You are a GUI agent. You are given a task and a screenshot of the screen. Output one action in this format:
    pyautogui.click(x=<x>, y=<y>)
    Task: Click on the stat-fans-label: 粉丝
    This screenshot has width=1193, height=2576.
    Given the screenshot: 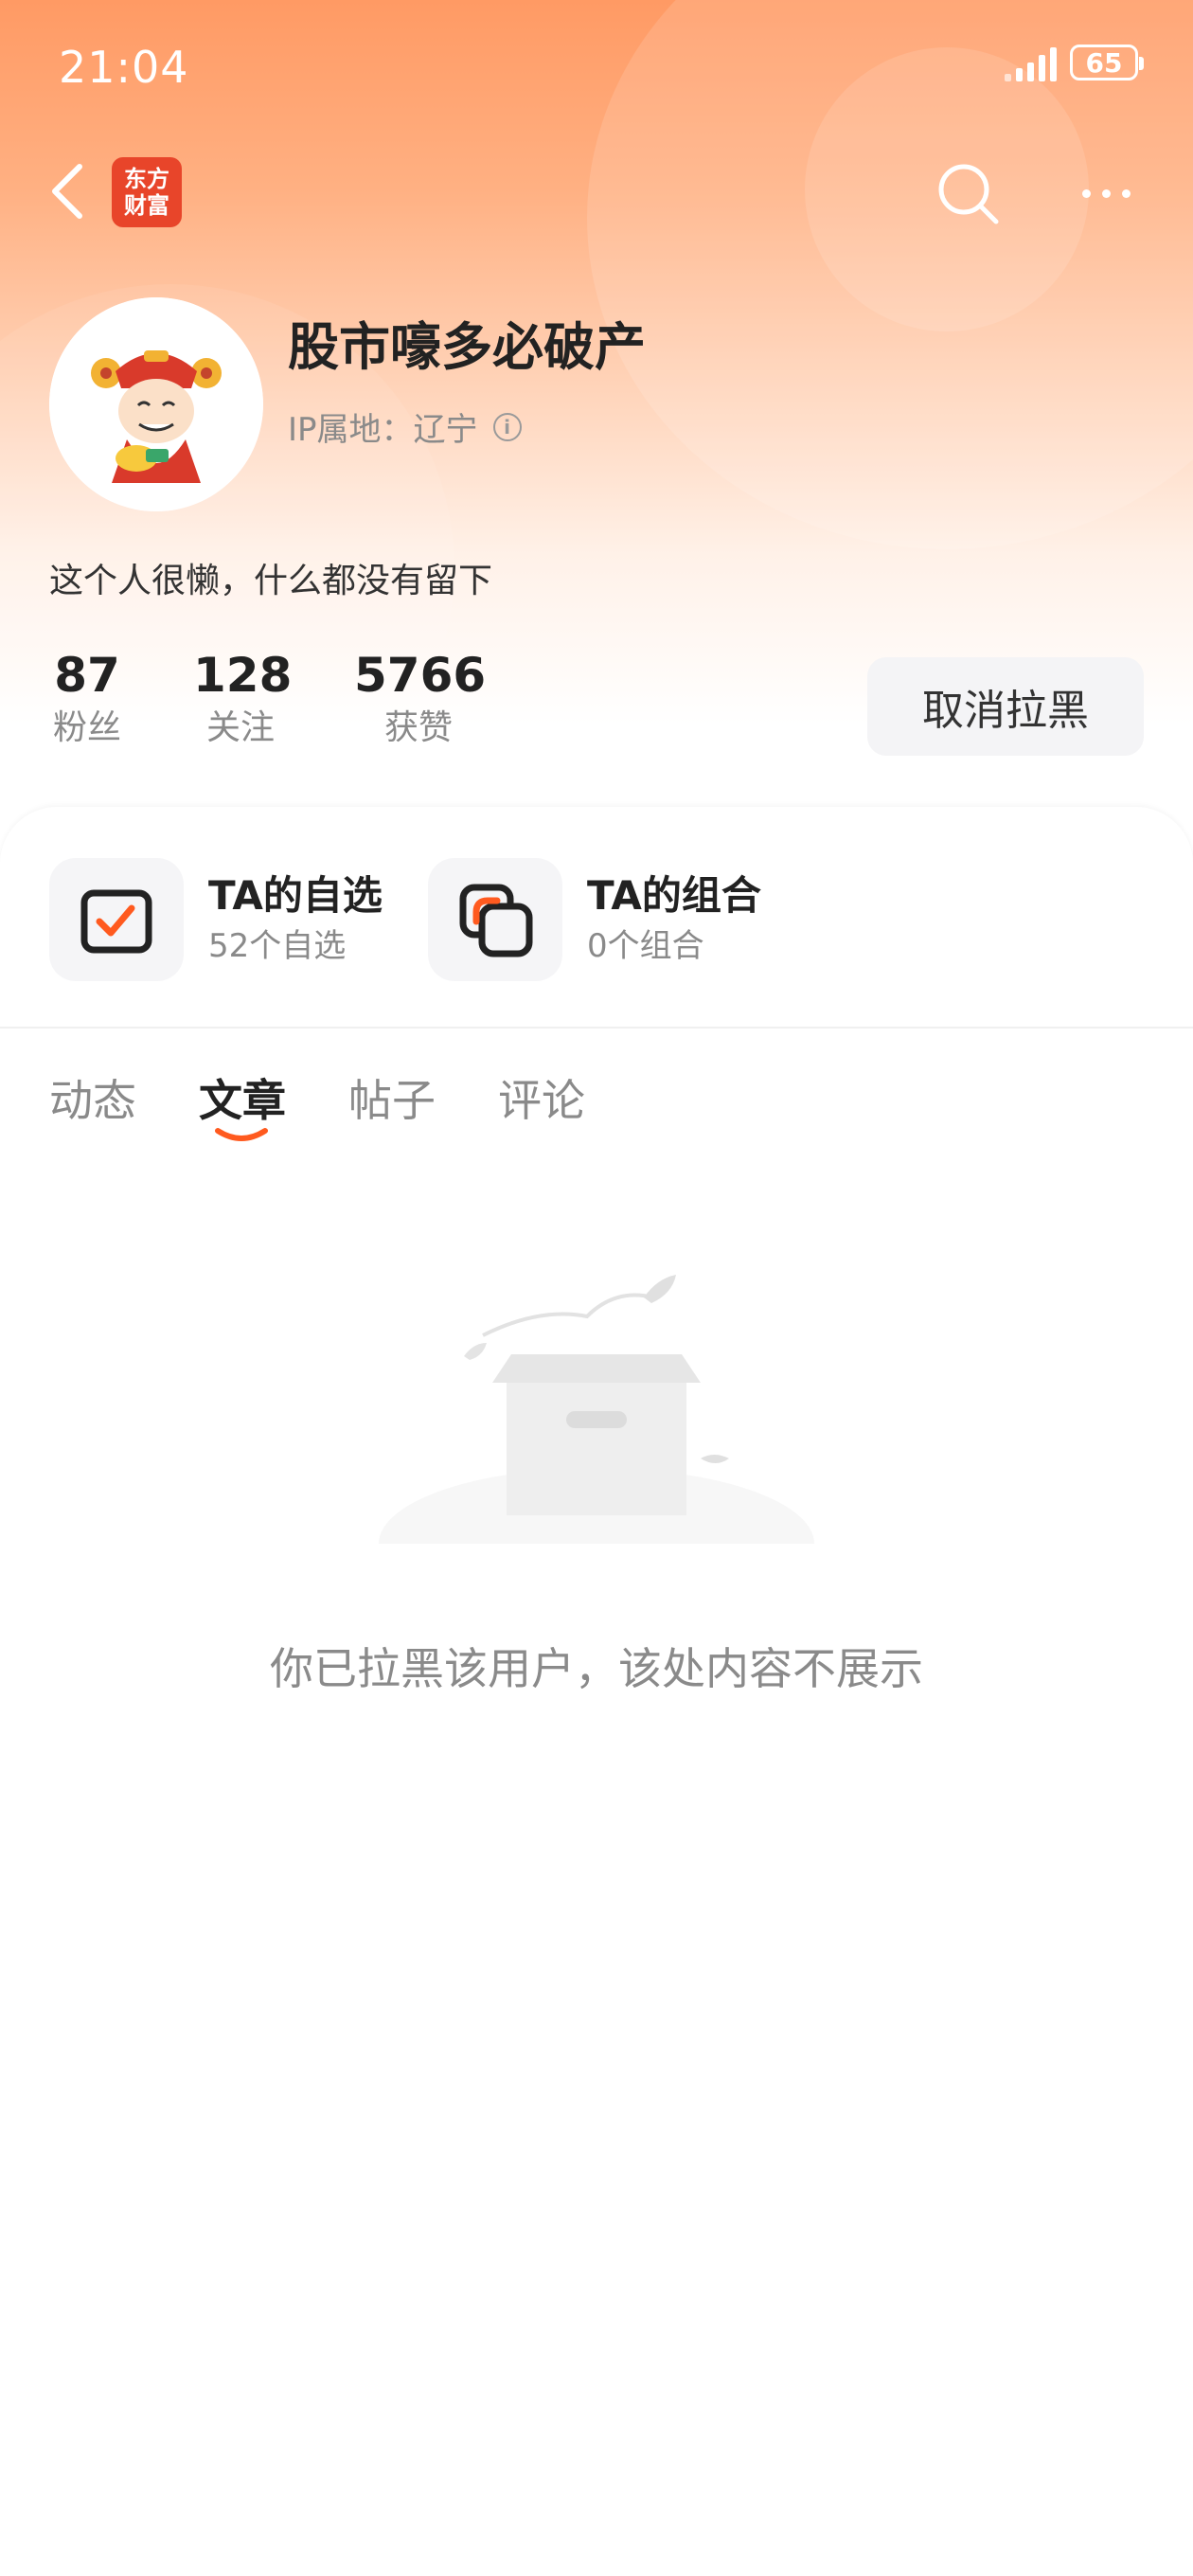 What is the action you would take?
    pyautogui.click(x=86, y=727)
    